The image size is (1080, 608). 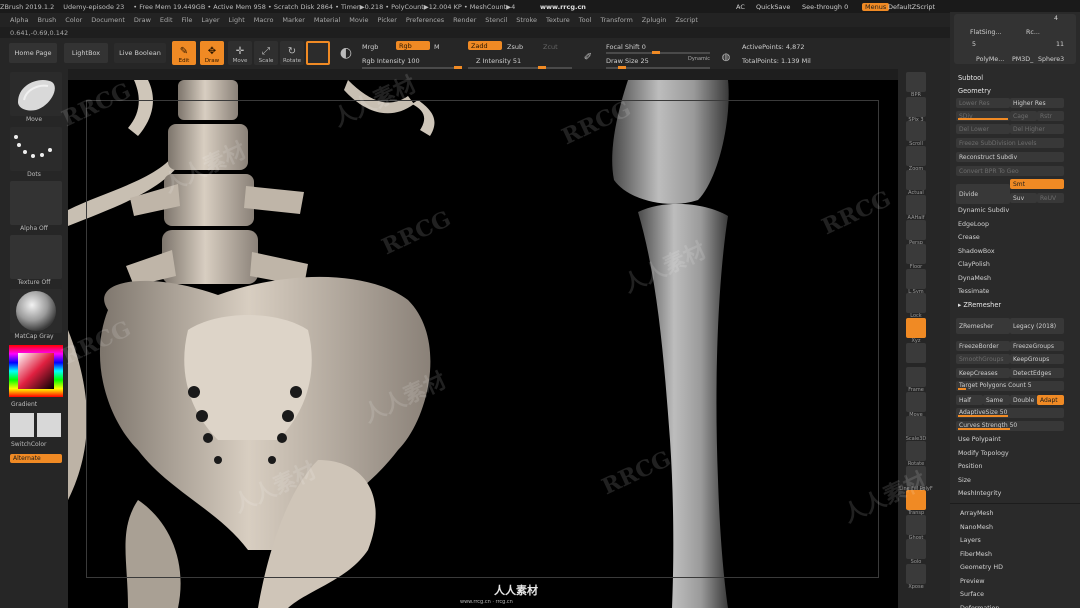 What do you see at coordinates (36, 458) in the screenshot?
I see `alternate-button: Alternate` at bounding box center [36, 458].